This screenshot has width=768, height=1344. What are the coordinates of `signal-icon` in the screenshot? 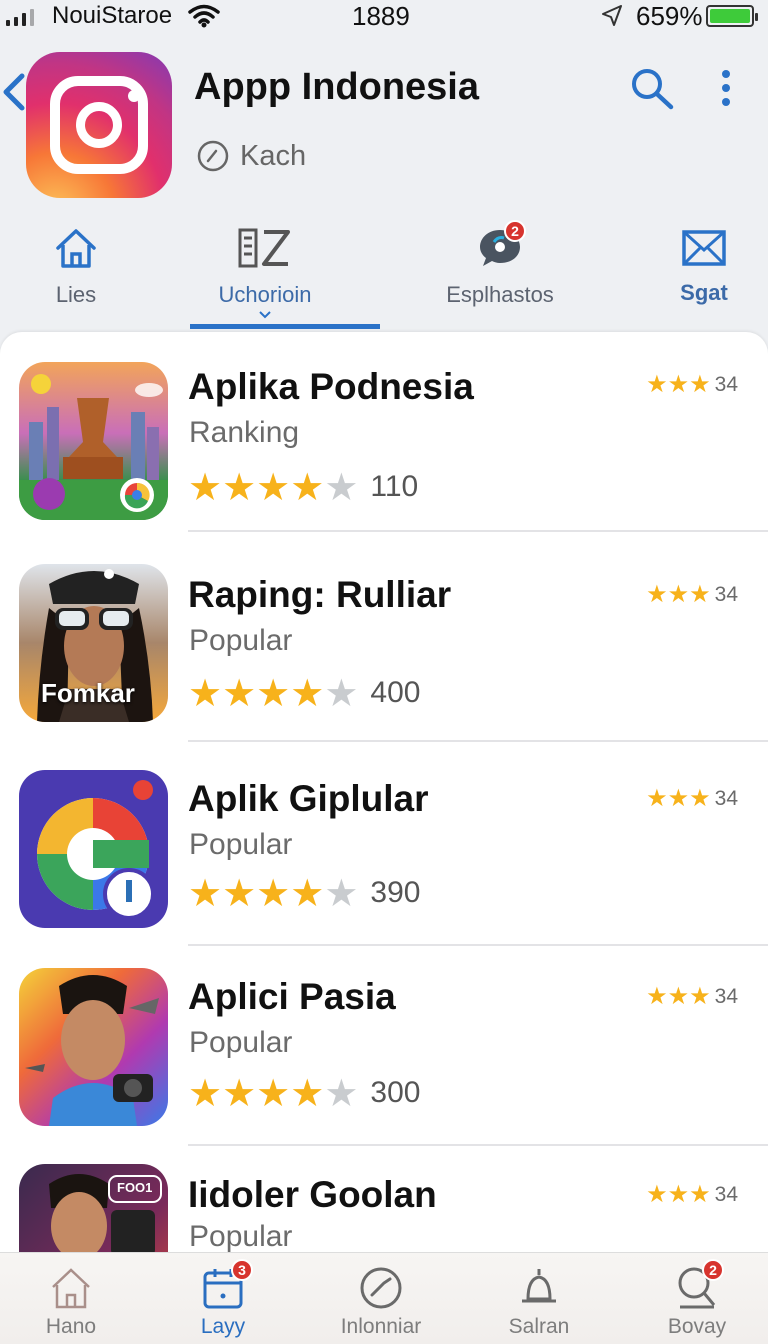 It's located at (20, 17).